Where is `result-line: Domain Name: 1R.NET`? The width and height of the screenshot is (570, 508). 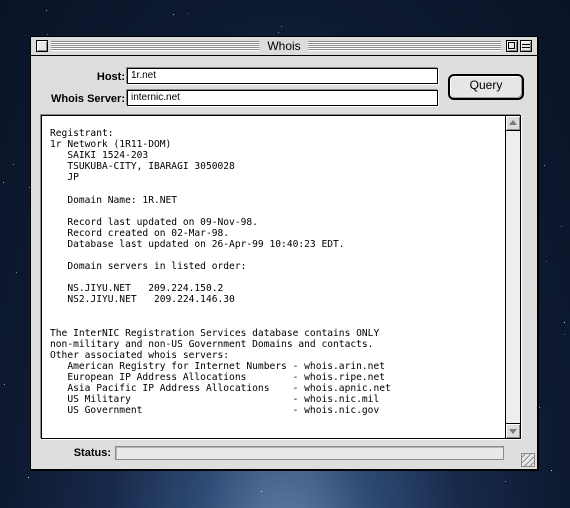 result-line: Domain Name: 1R.NET is located at coordinates (114, 200).